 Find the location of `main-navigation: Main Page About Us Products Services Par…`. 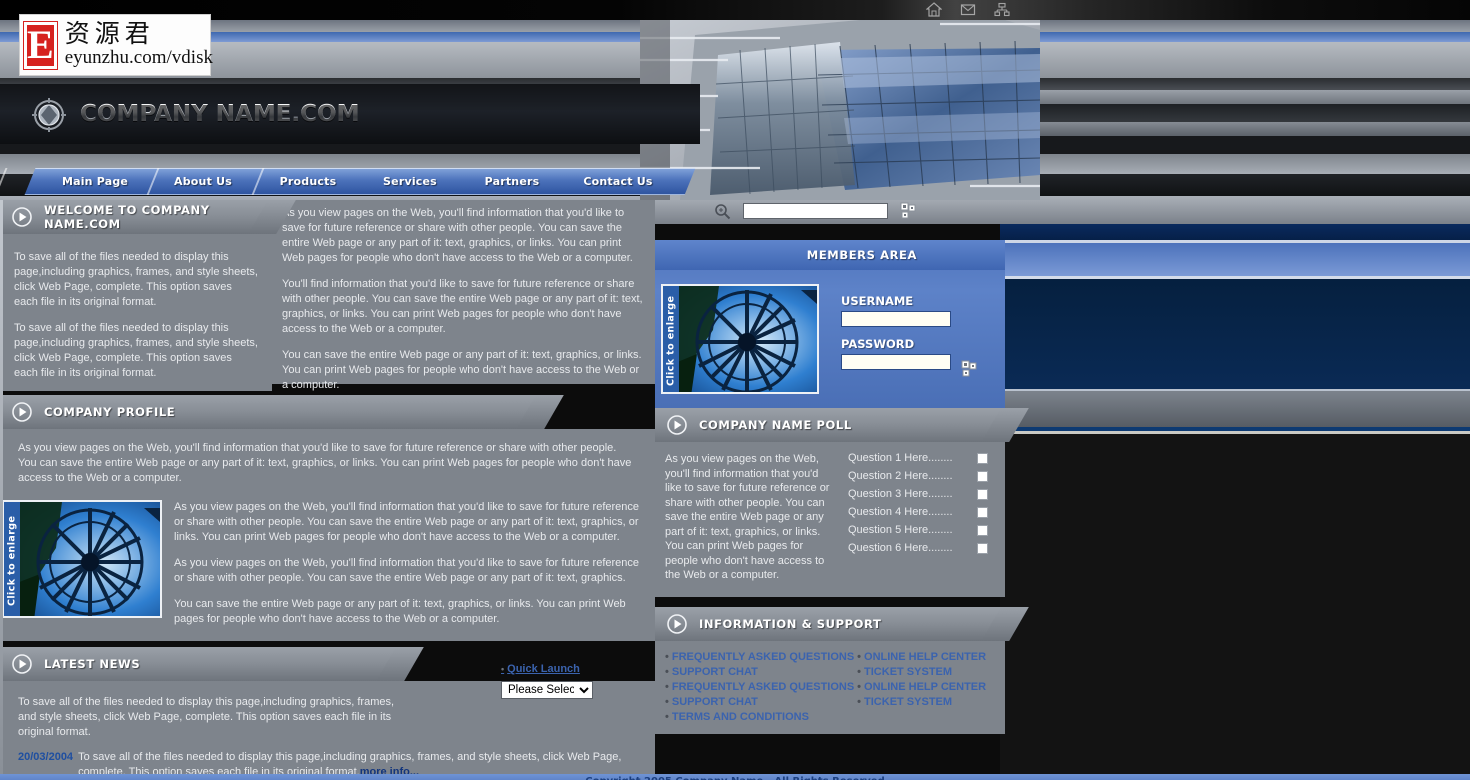

main-navigation: Main Page About Us Products Services Par… is located at coordinates (348, 183).